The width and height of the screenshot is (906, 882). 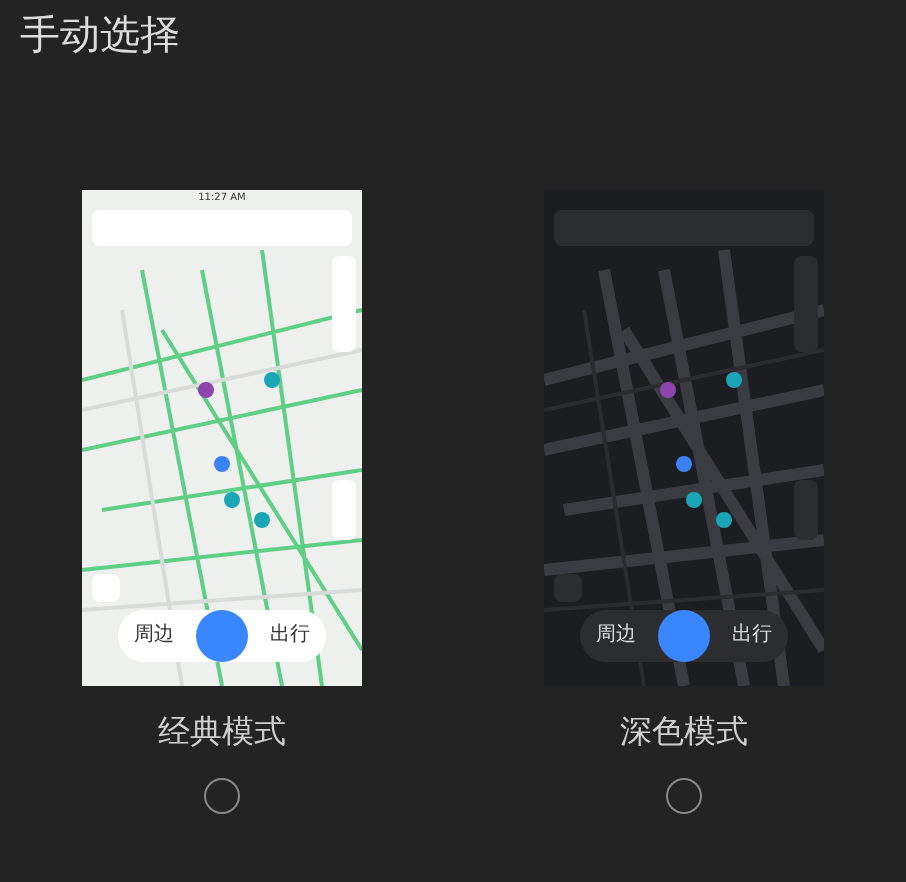 What do you see at coordinates (684, 732) in the screenshot?
I see `mode-label: 深色模式` at bounding box center [684, 732].